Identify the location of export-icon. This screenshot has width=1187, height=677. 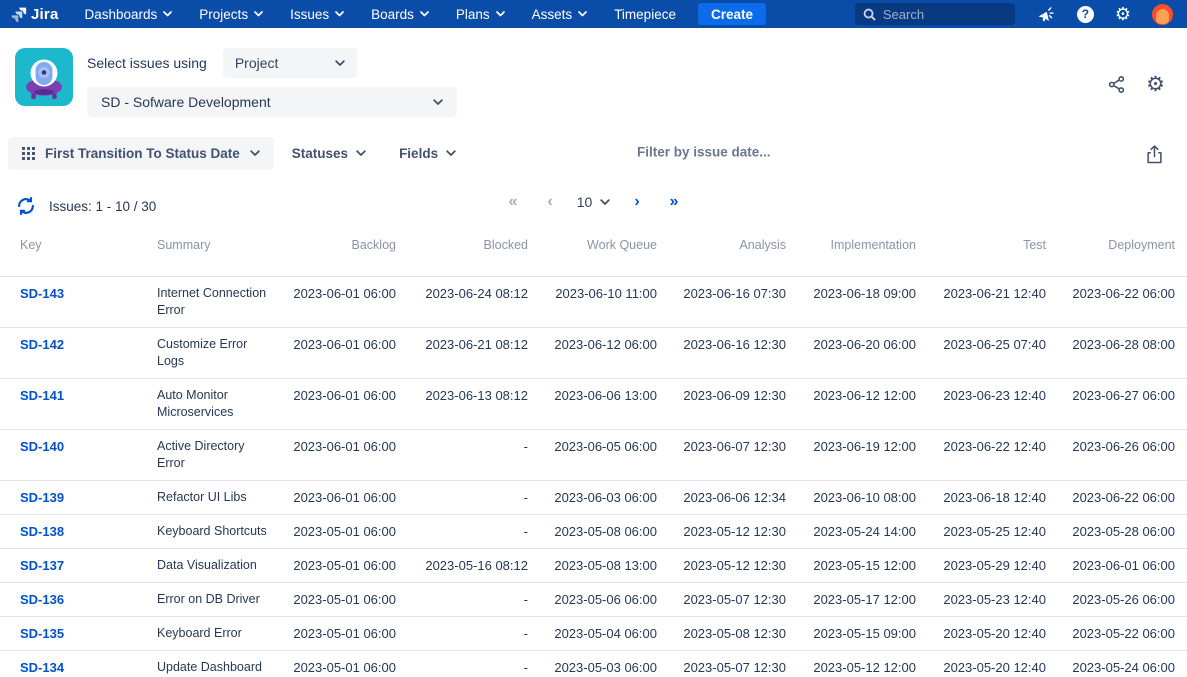
(1154, 154).